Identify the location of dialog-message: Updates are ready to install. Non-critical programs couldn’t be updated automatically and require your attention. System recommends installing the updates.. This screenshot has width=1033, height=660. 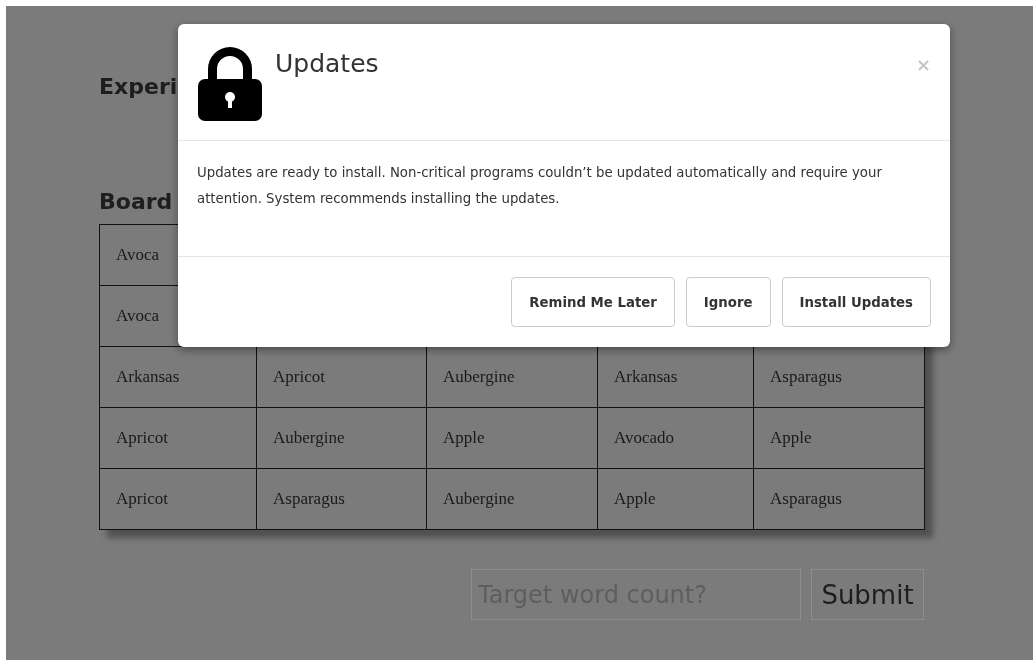
(564, 199).